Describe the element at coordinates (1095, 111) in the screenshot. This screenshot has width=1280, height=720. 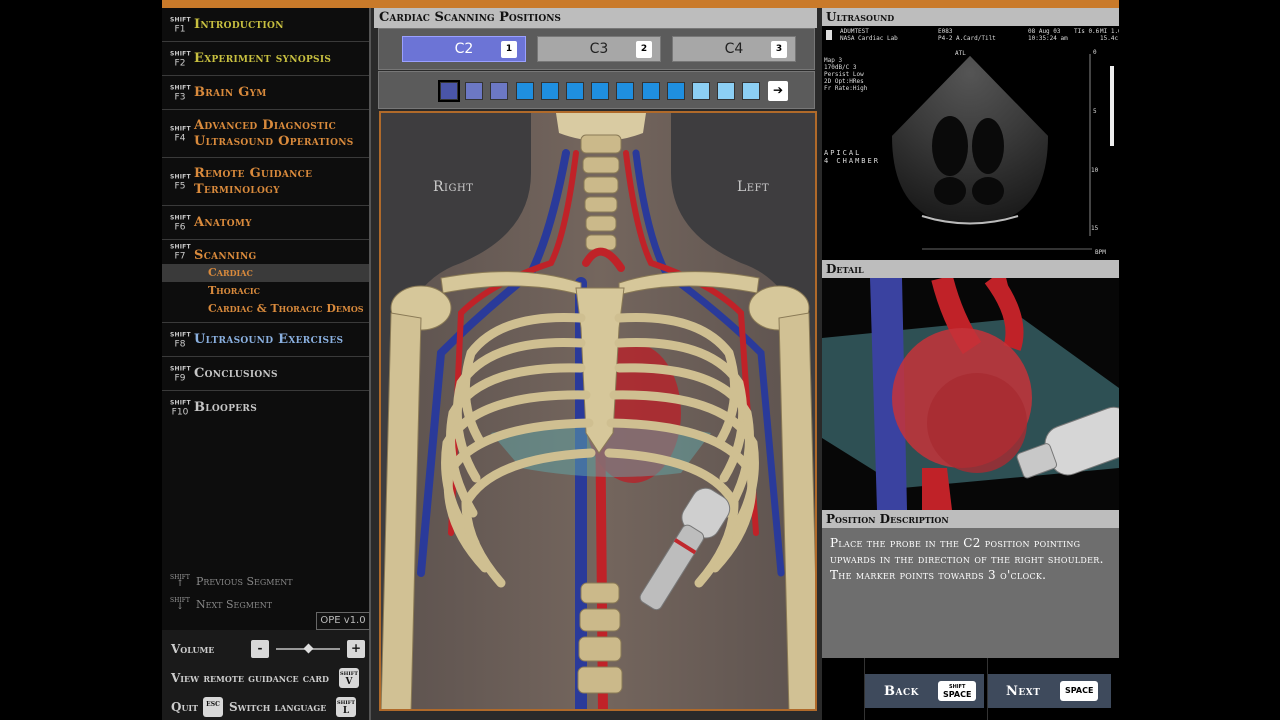
I see `depth-tick: 5` at that location.